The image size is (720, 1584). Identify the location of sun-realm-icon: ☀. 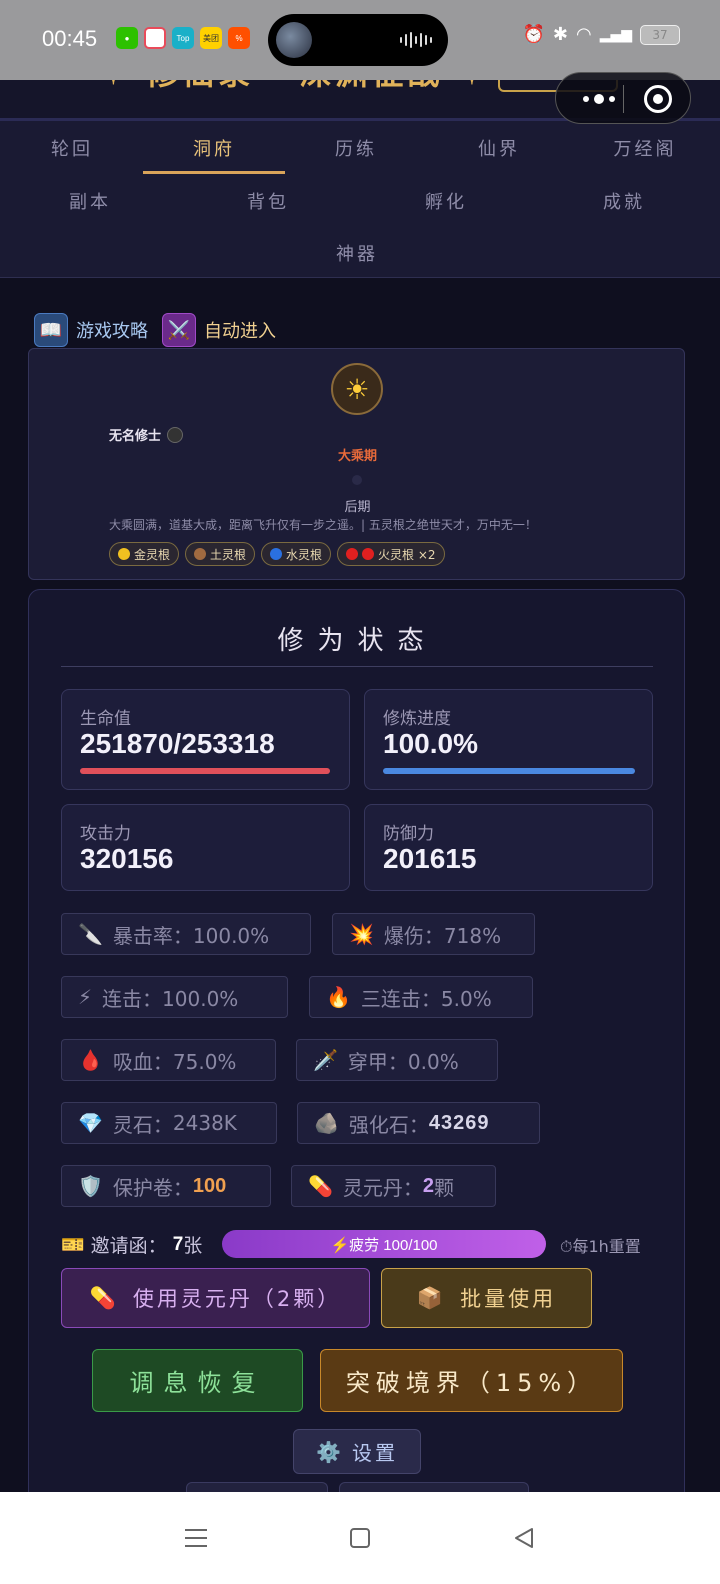
(357, 389).